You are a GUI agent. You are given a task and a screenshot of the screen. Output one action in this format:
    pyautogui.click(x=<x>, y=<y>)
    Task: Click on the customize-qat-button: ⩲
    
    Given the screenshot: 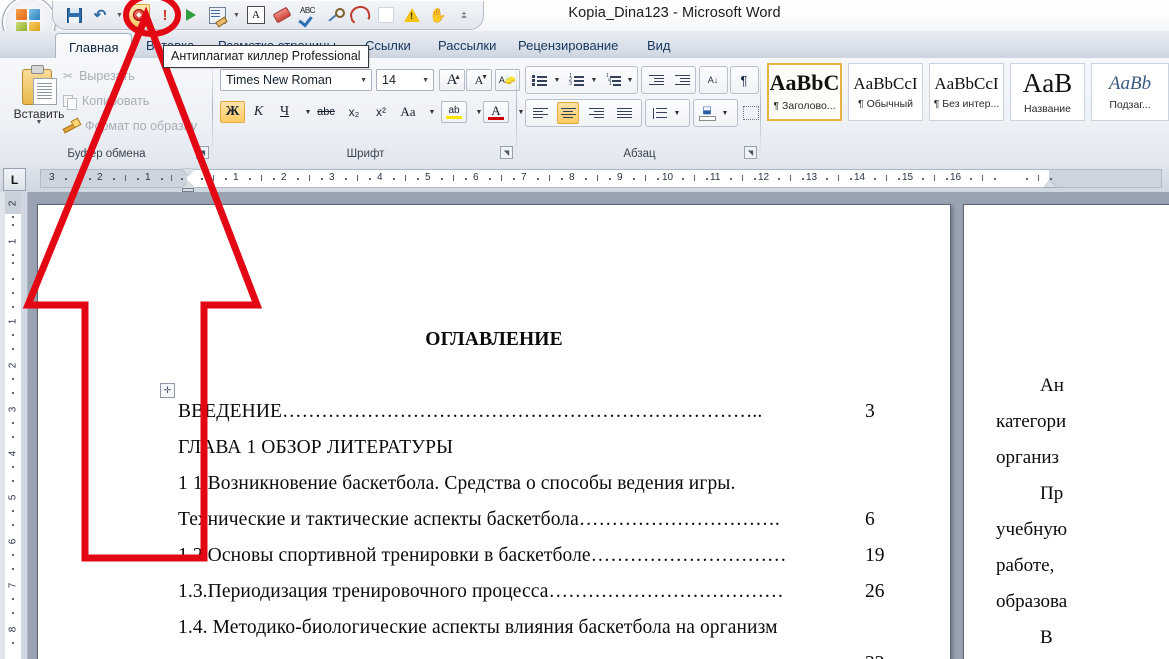 What is the action you would take?
    pyautogui.click(x=464, y=15)
    